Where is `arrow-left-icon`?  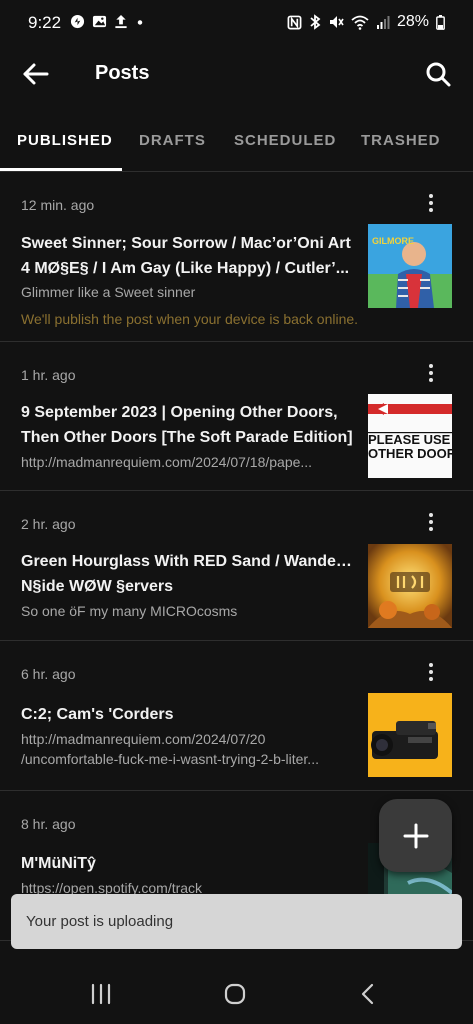 arrow-left-icon is located at coordinates (36, 74).